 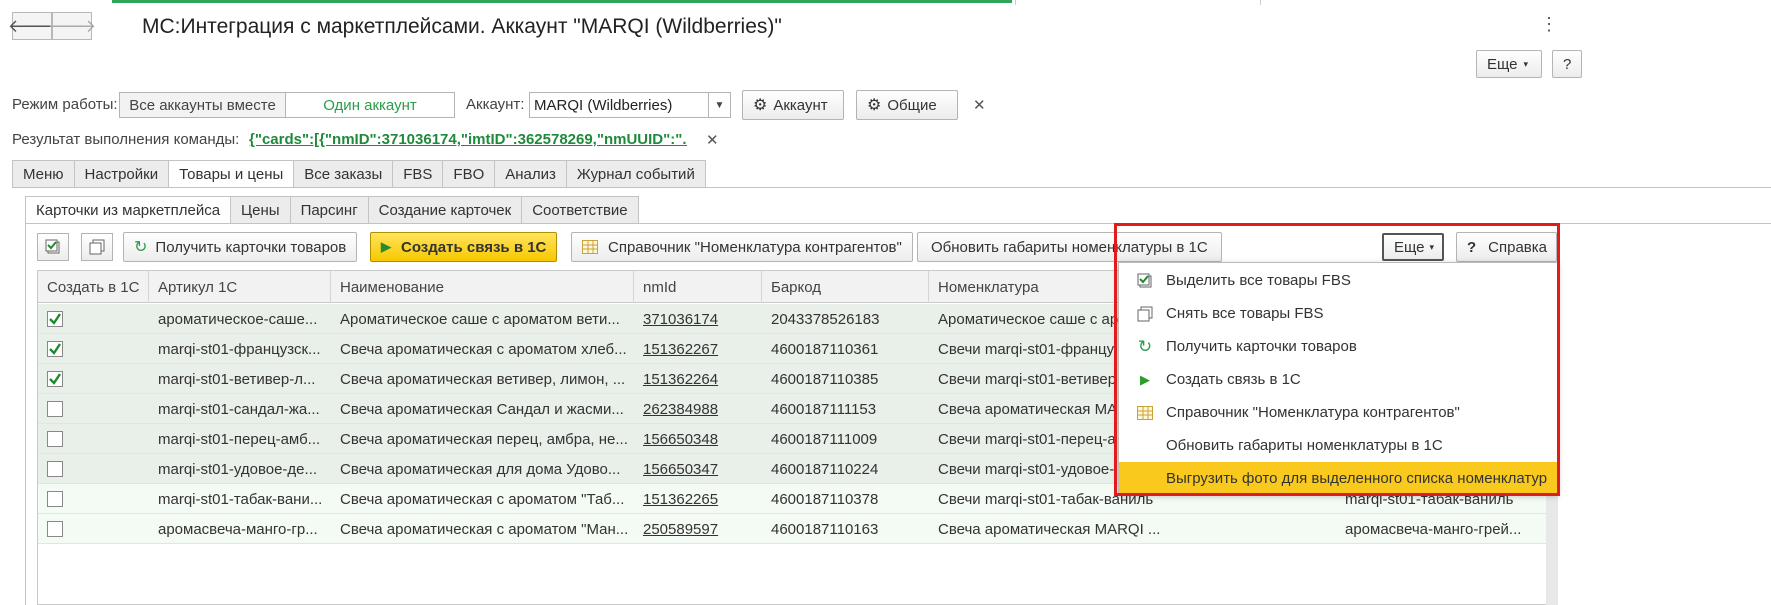 What do you see at coordinates (53, 247) in the screenshot?
I see `check-all-button` at bounding box center [53, 247].